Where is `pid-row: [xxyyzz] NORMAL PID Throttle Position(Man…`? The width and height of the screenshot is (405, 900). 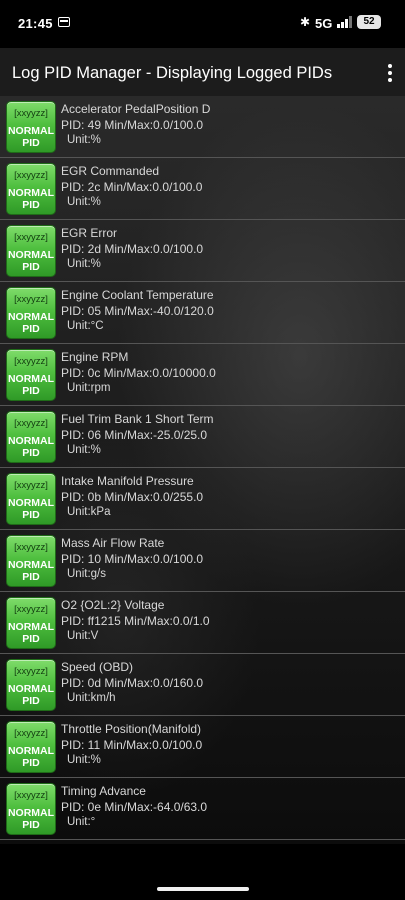
pid-row: [xxyyzz] NORMAL PID Throttle Position(Man… is located at coordinates (202, 747).